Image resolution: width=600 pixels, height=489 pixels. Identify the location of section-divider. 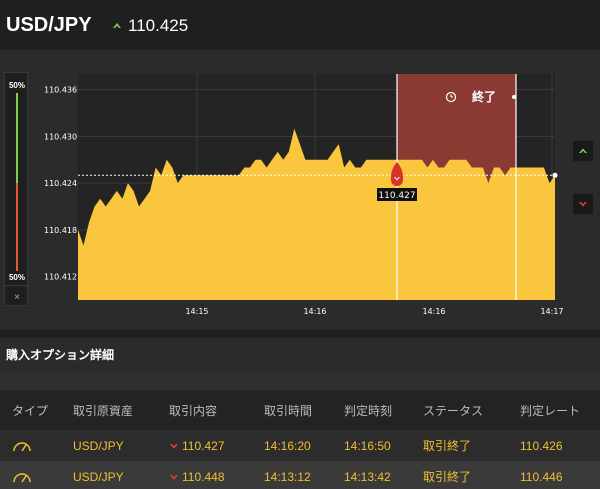
(300, 334).